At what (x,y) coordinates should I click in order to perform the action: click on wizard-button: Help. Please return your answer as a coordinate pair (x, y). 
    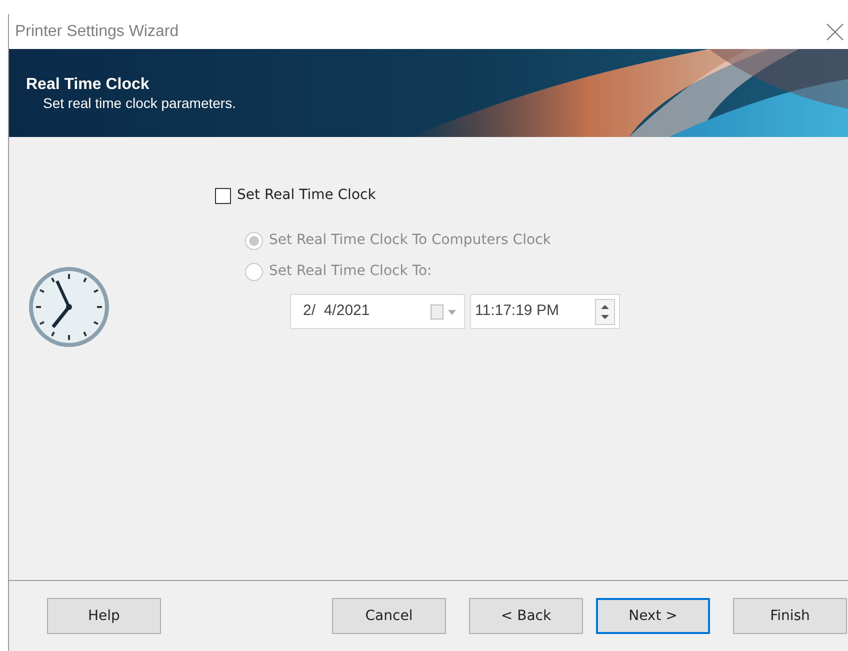
    Looking at the image, I should click on (104, 616).